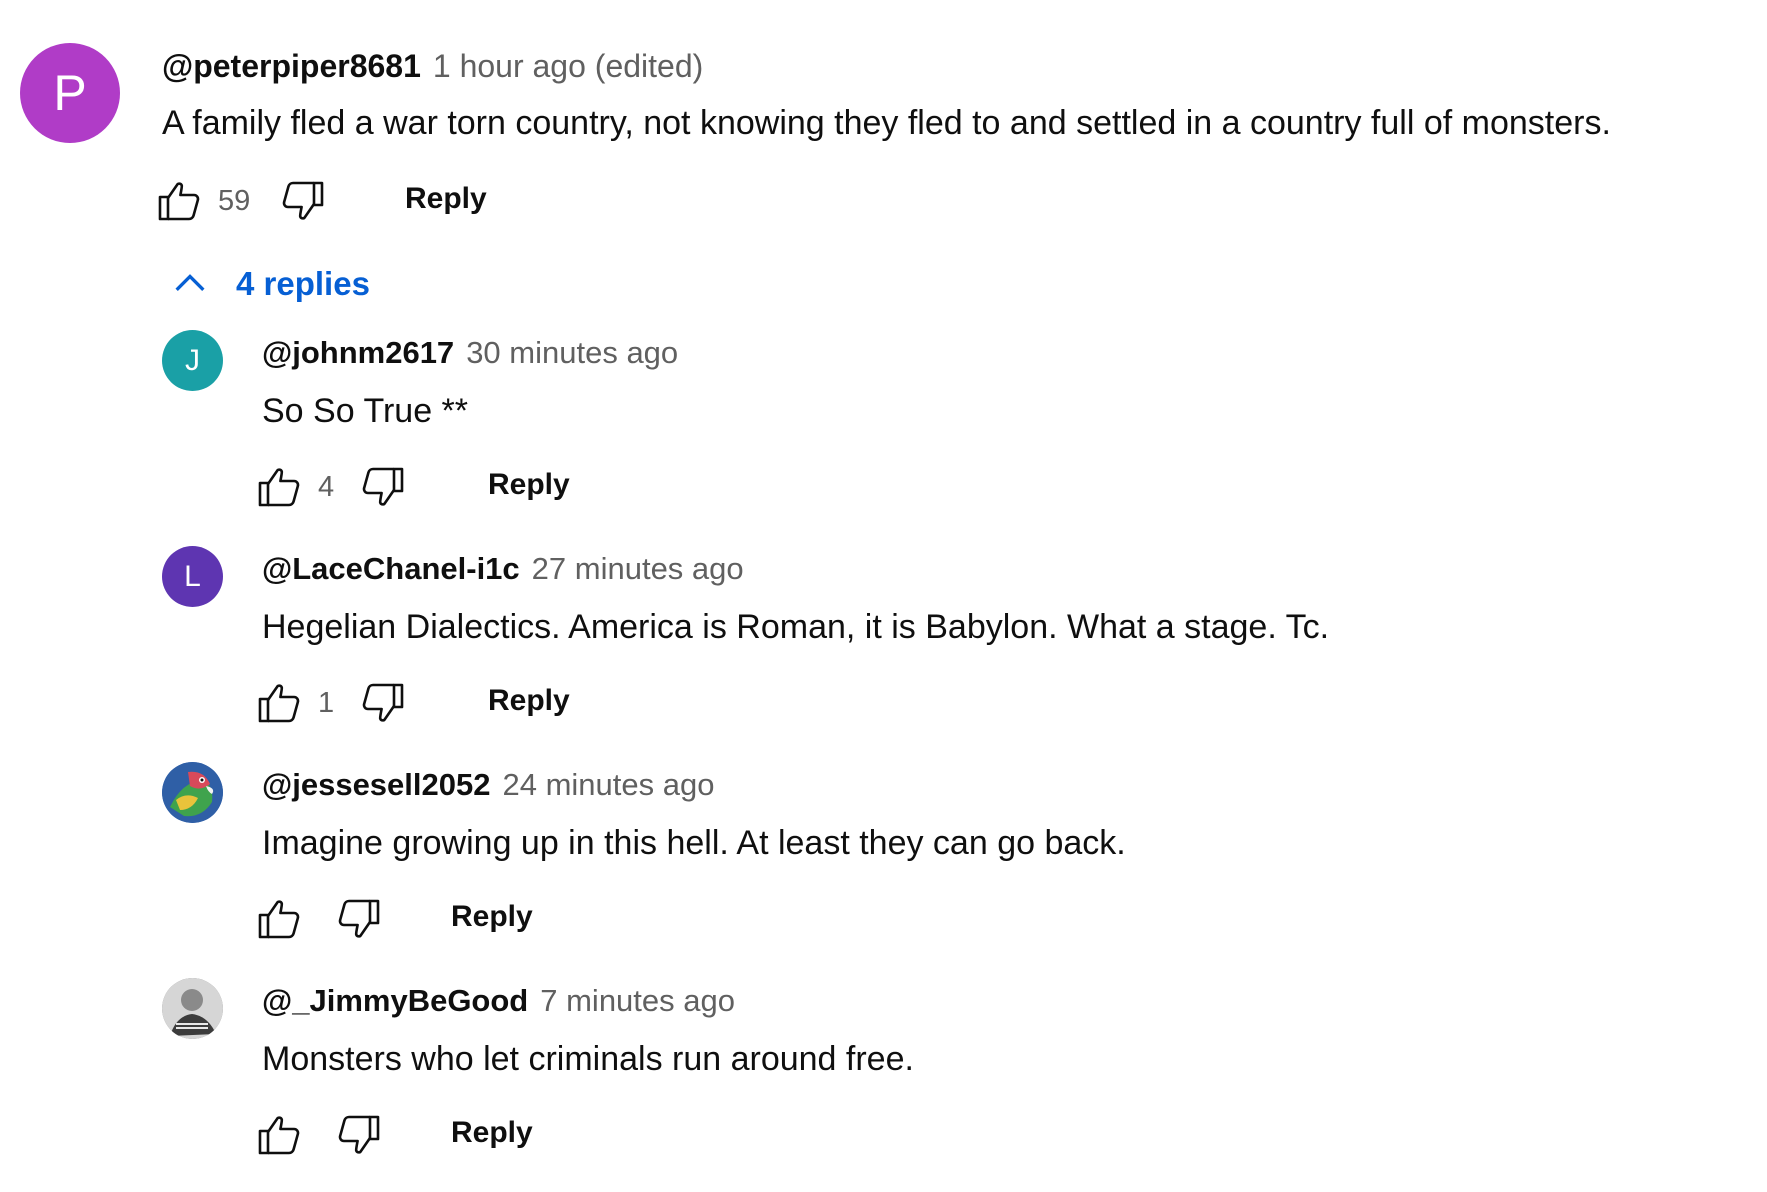 This screenshot has height=1192, width=1767. I want to click on comment-actions: 1, so click(331, 703).